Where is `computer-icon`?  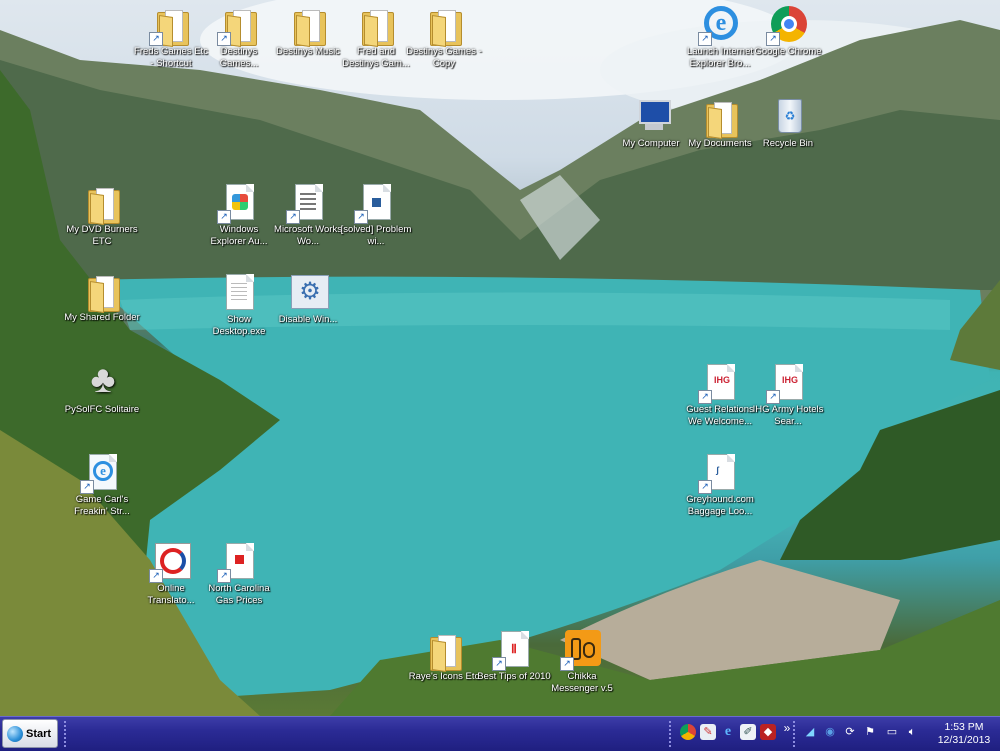 computer-icon is located at coordinates (655, 112).